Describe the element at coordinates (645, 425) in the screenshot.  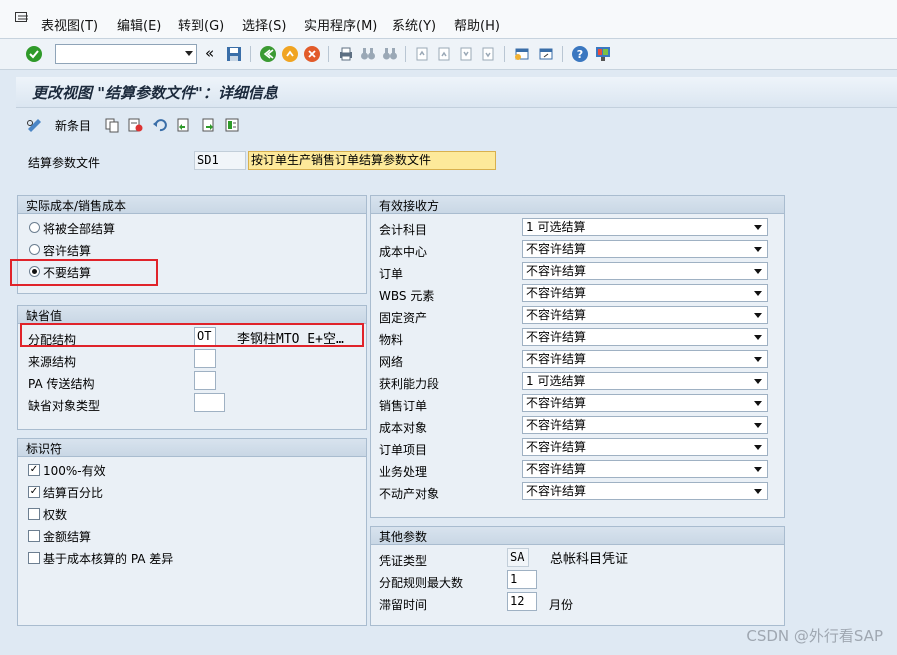
I see `receiver-dropdown-cost-object: 不容许结算` at that location.